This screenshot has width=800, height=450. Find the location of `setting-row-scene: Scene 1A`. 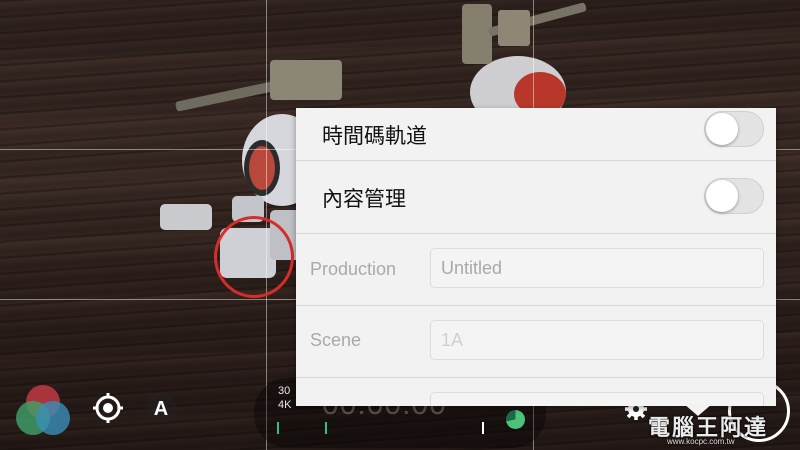

setting-row-scene: Scene 1A is located at coordinates (536, 342).